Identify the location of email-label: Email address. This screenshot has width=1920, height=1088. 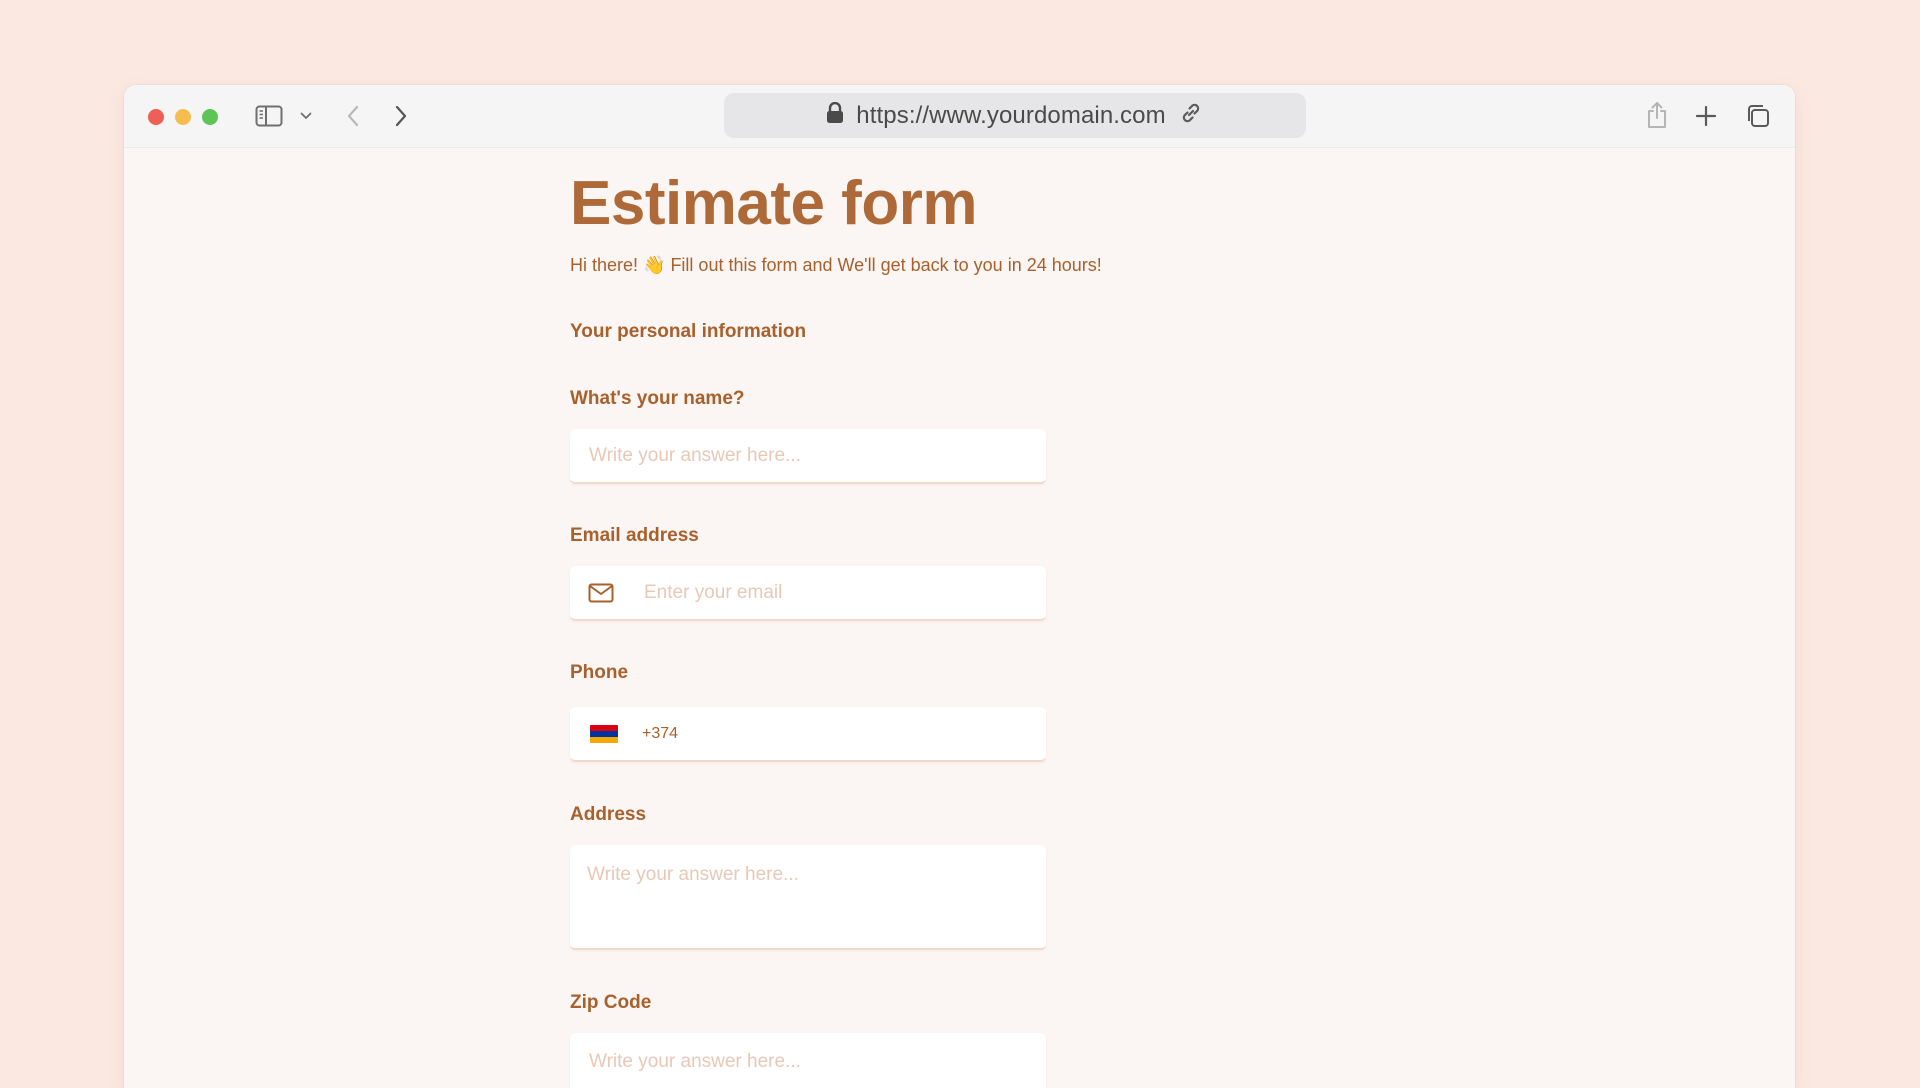
(634, 535).